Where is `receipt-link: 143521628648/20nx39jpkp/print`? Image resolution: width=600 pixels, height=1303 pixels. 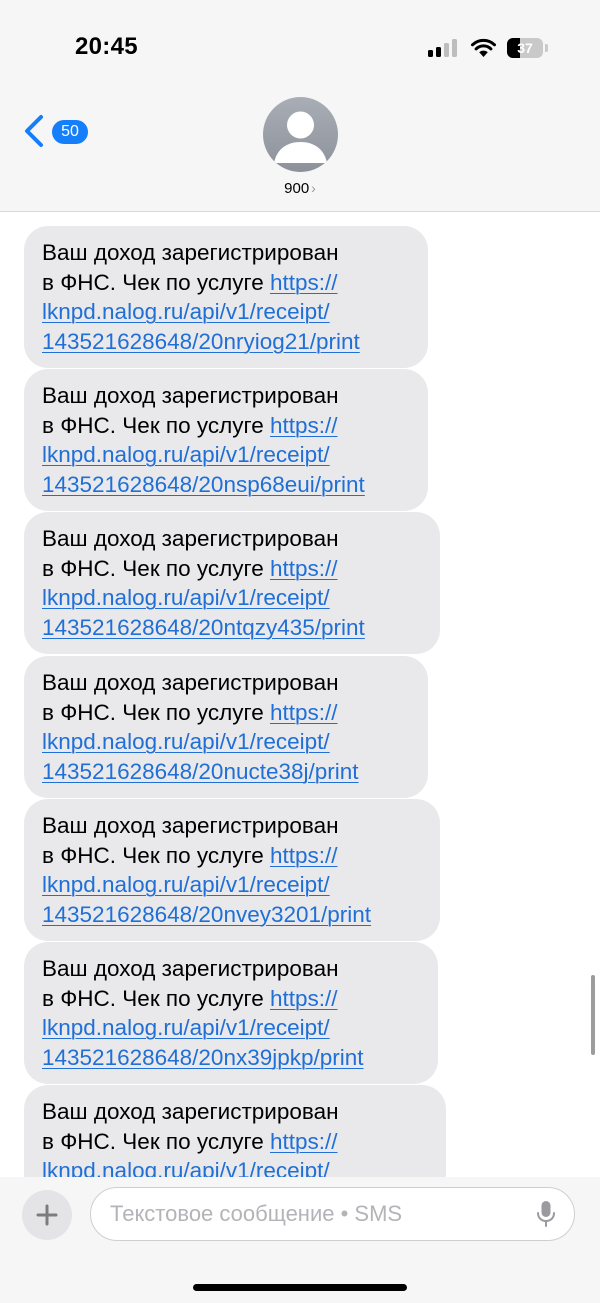
receipt-link: 143521628648/20nx39jpkp/print is located at coordinates (203, 1057).